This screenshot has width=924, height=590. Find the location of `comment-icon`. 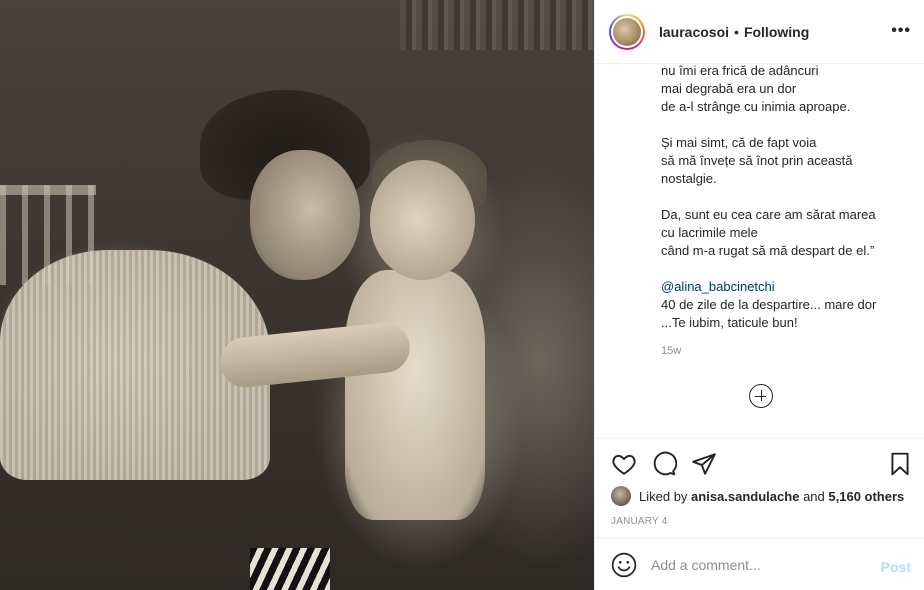

comment-icon is located at coordinates (664, 464).